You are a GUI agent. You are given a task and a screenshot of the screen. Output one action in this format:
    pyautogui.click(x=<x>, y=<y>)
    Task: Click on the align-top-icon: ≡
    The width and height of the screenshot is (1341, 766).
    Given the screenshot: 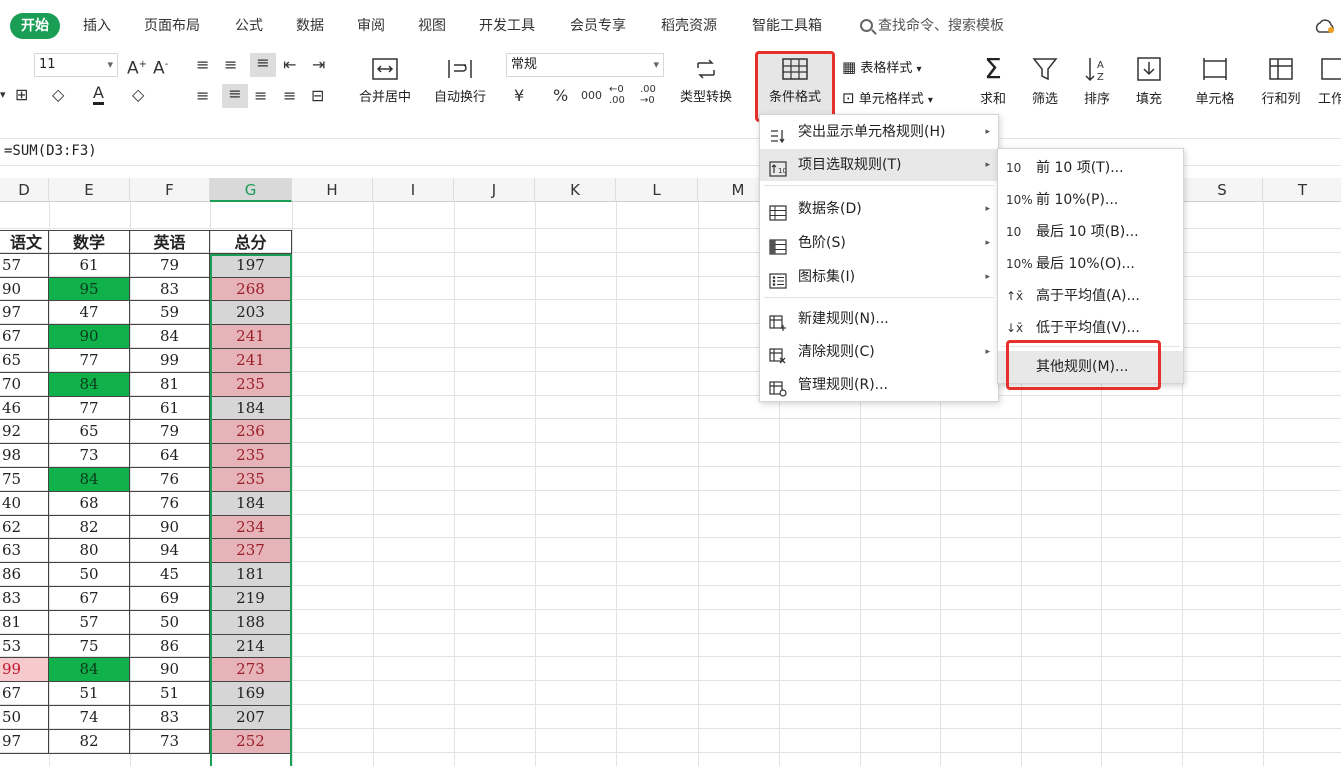 What is the action you would take?
    pyautogui.click(x=202, y=65)
    